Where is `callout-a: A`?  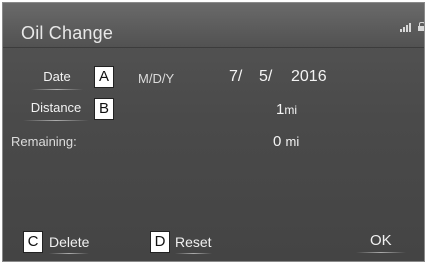
callout-a: A is located at coordinates (104, 77).